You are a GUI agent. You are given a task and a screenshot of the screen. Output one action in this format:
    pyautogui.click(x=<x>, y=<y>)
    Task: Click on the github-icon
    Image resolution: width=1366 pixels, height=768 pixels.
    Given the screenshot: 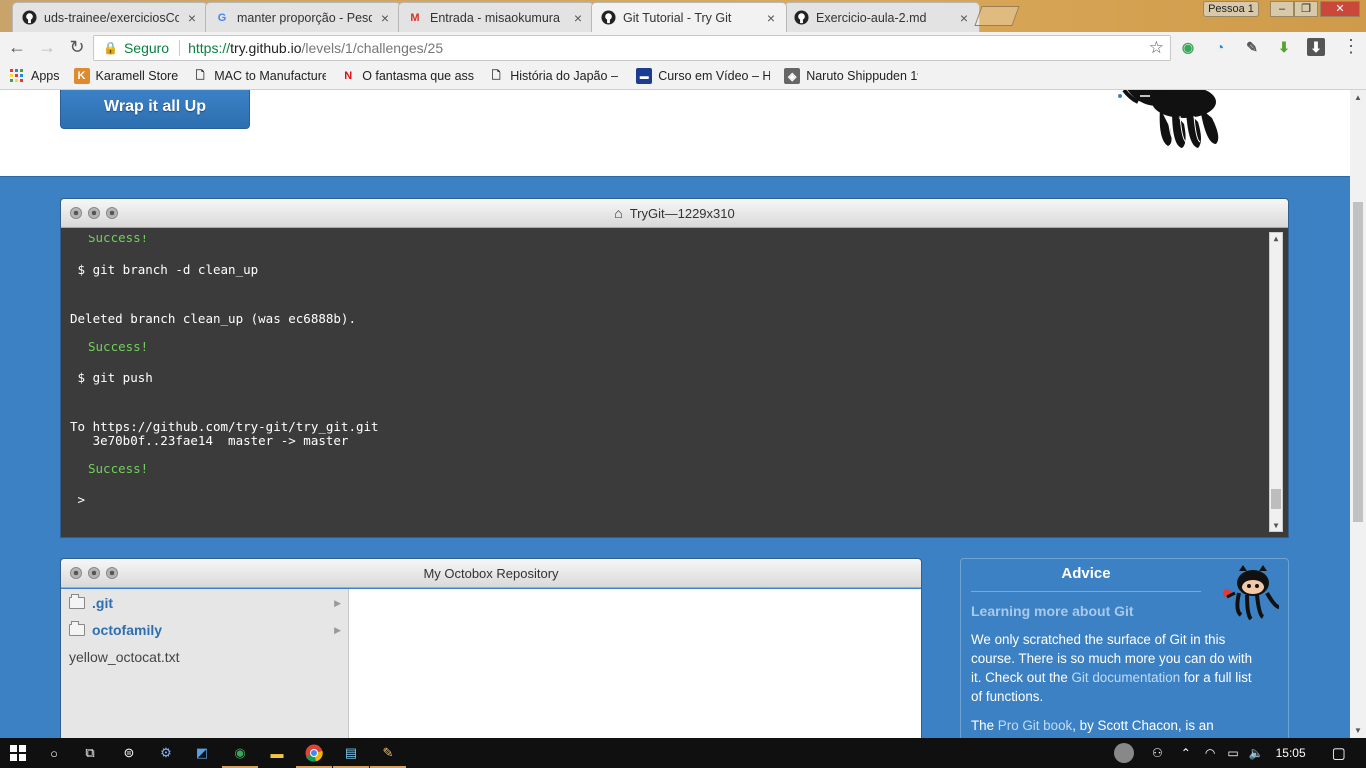 What is the action you would take?
    pyautogui.click(x=801, y=18)
    